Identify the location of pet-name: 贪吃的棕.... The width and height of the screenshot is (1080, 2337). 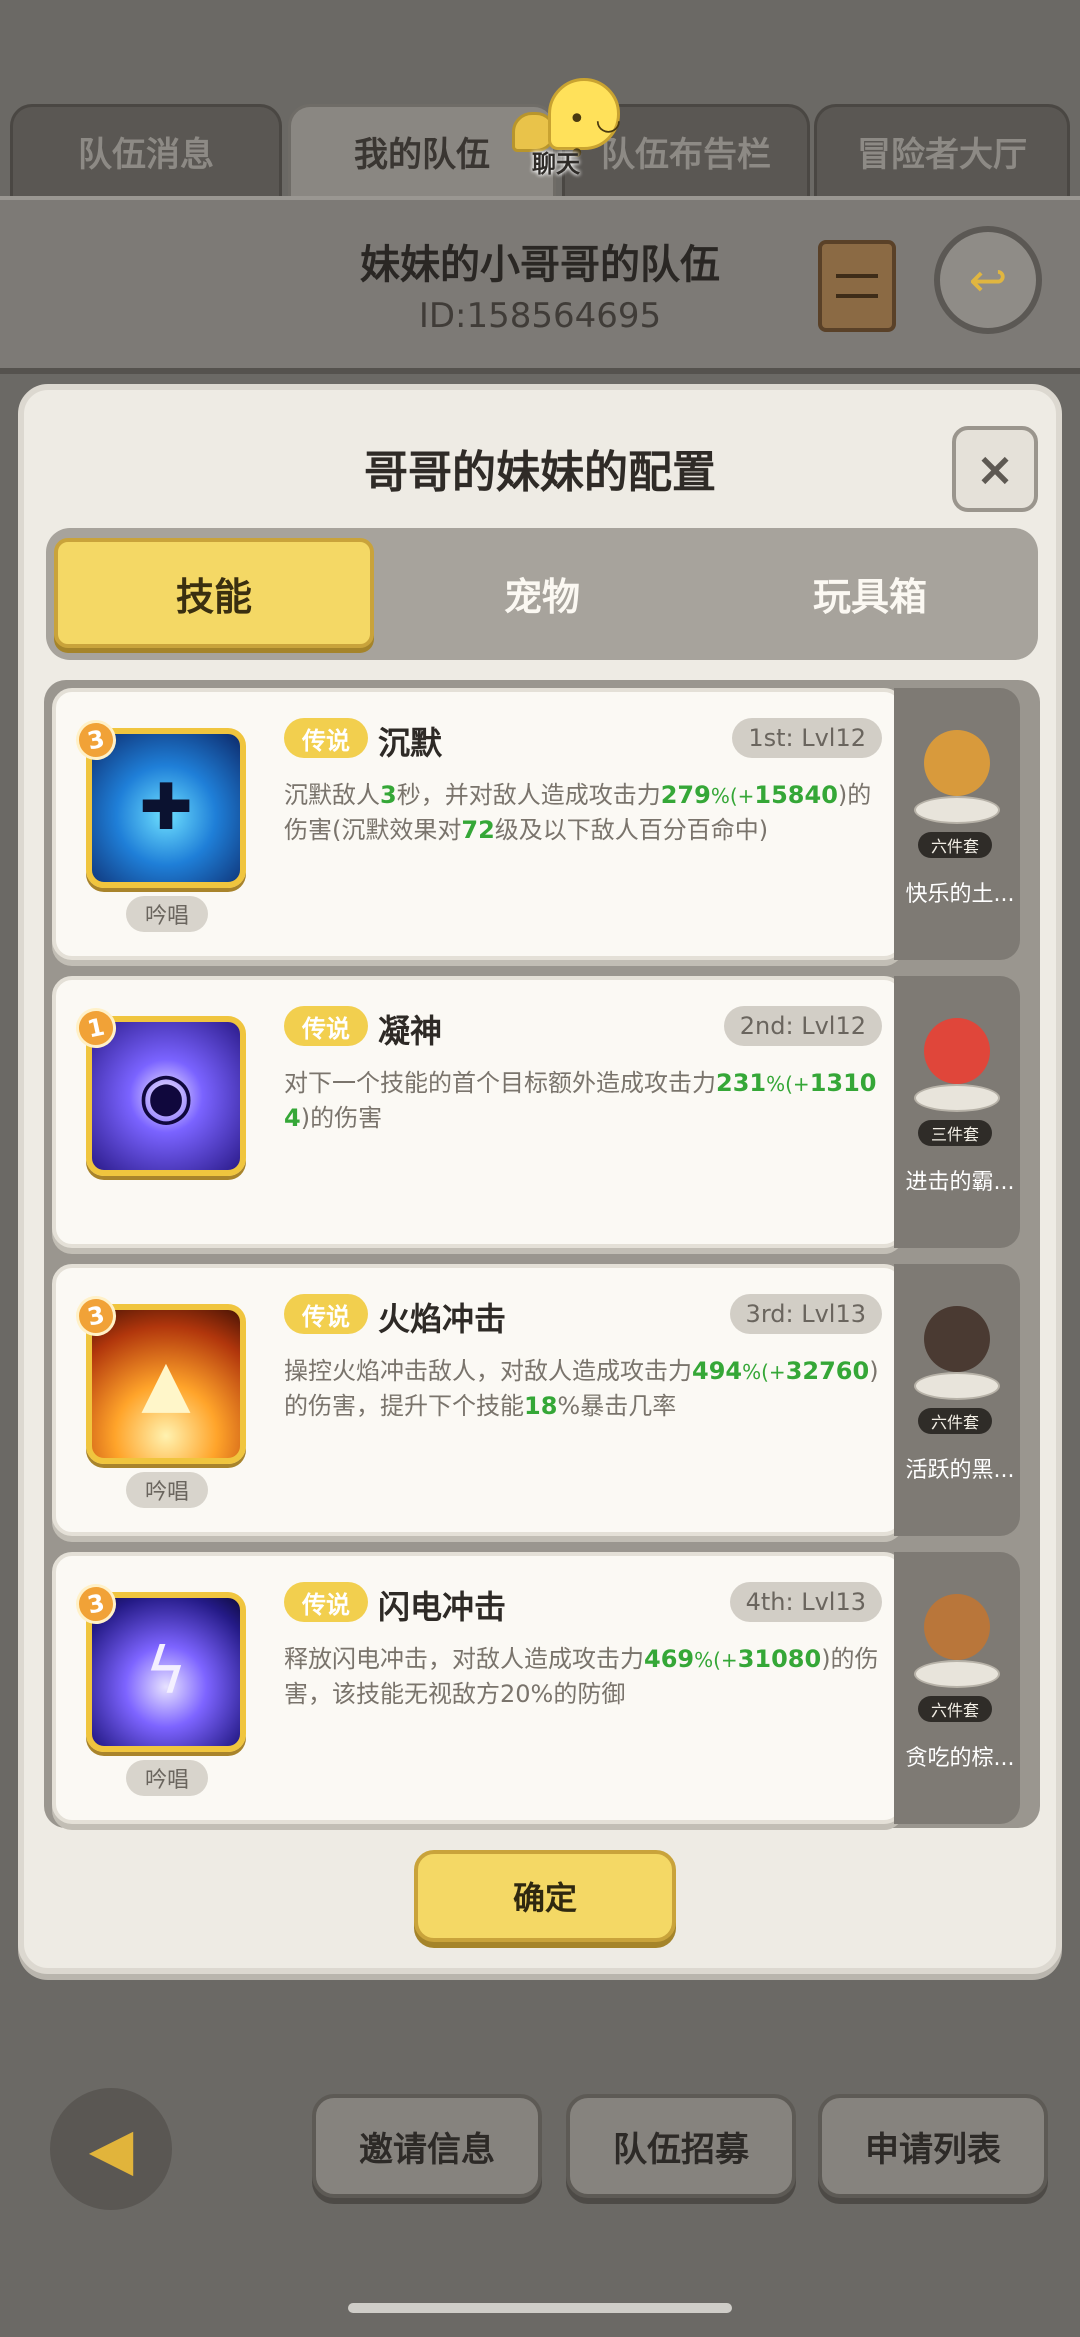
(960, 1758).